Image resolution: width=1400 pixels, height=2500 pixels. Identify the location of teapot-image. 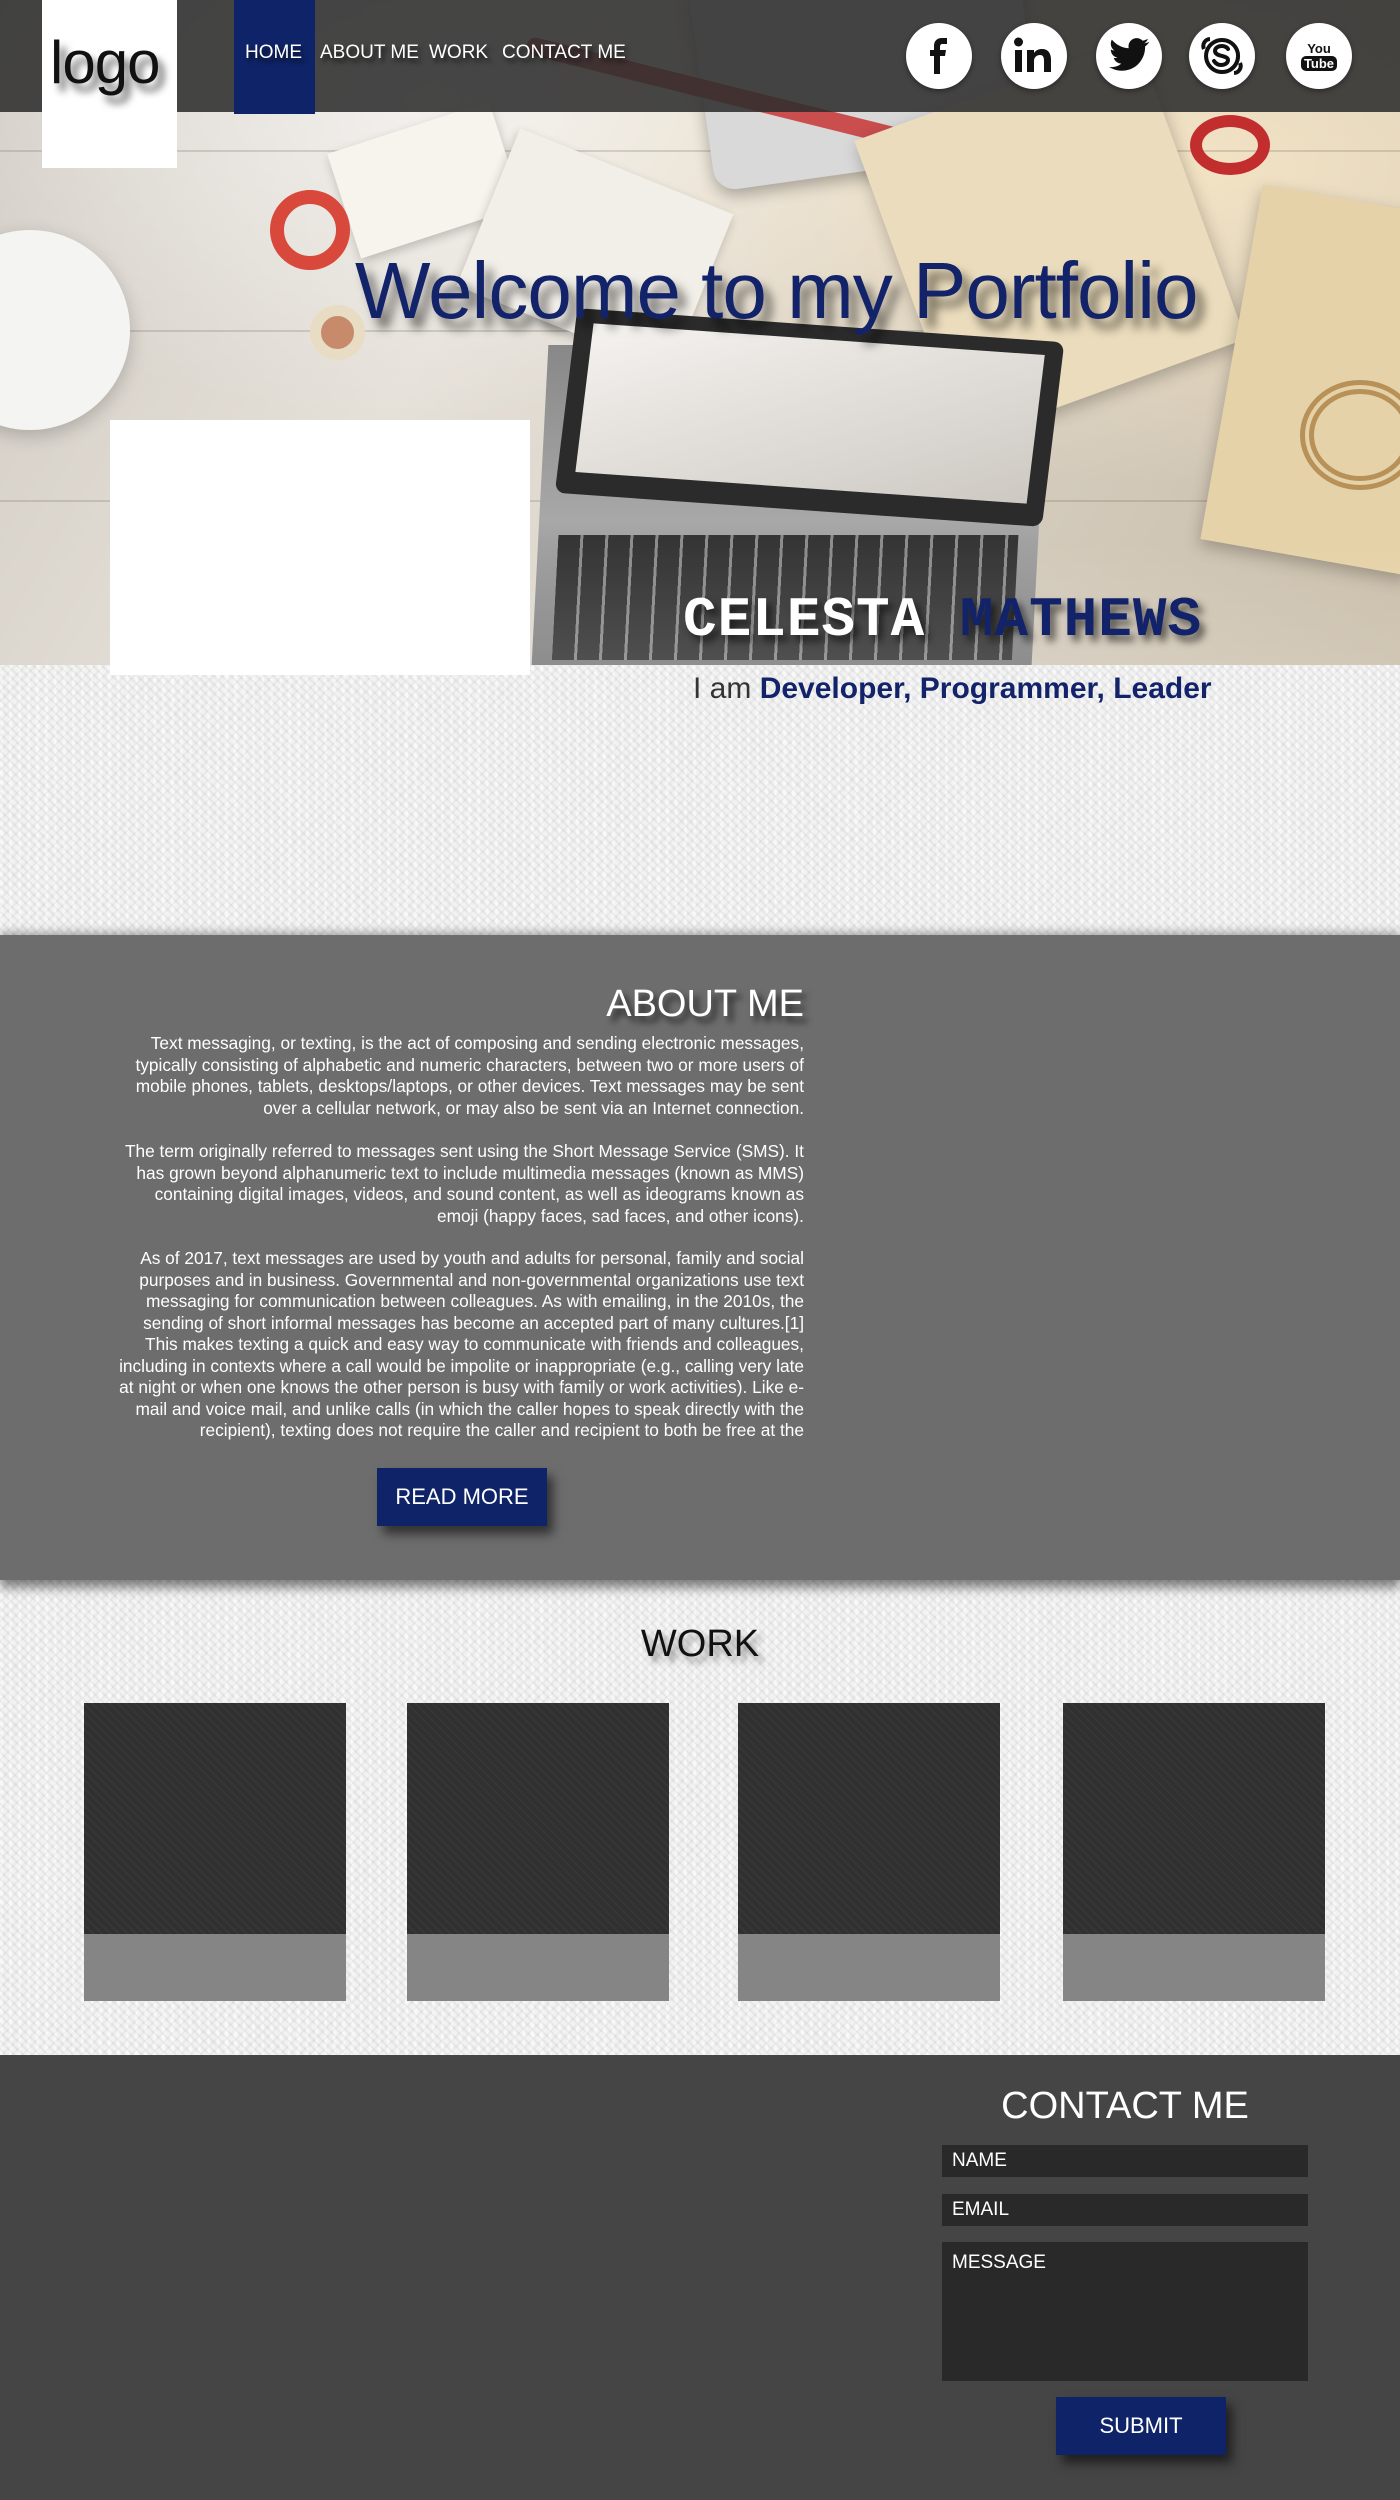
(65, 330).